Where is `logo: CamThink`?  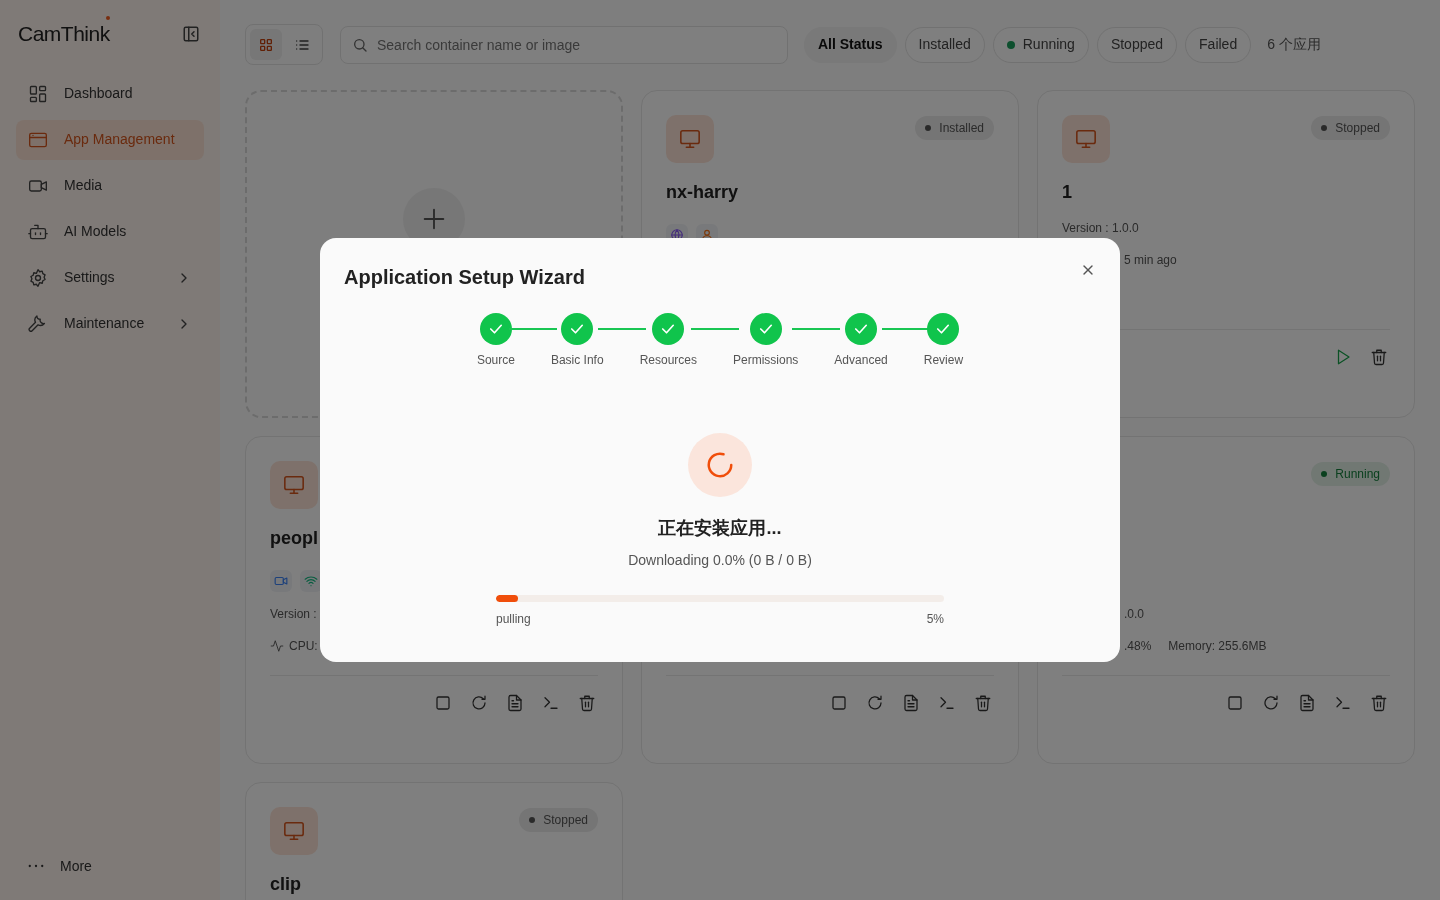
logo: CamThink is located at coordinates (64, 34).